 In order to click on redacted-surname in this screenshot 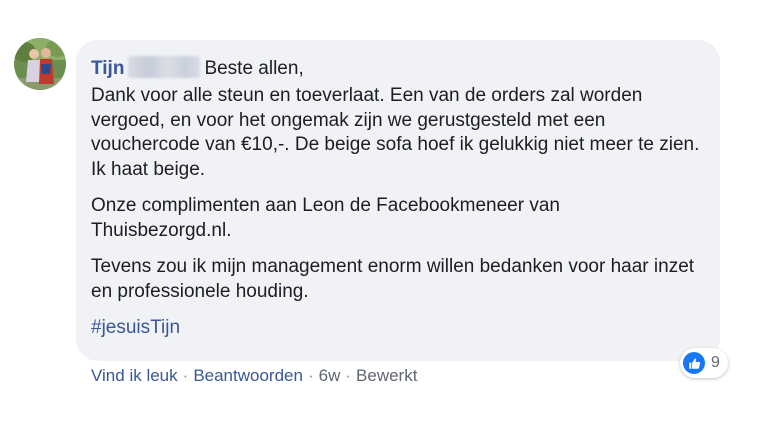, I will do `click(164, 67)`.